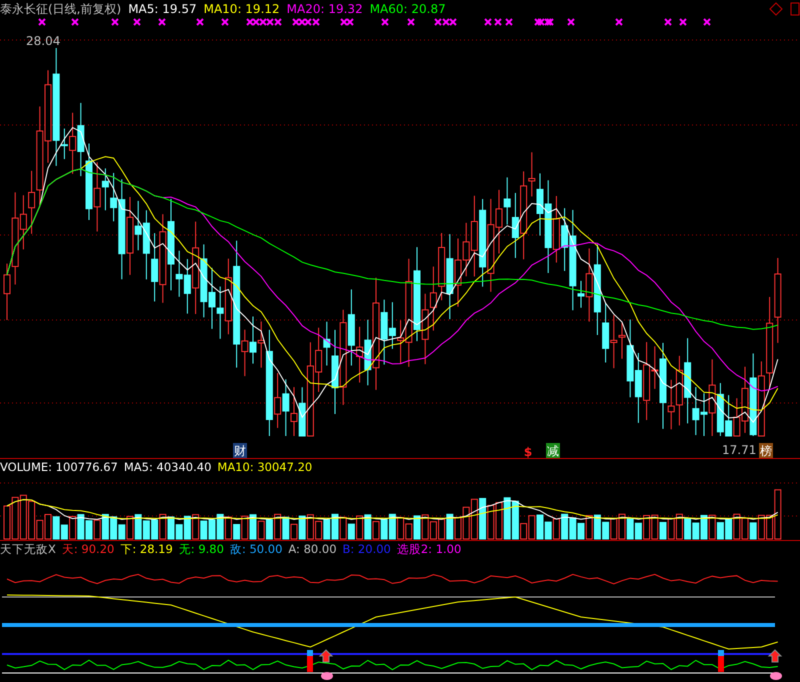 The image size is (800, 682). What do you see at coordinates (795, 9) in the screenshot?
I see `window-icon` at bounding box center [795, 9].